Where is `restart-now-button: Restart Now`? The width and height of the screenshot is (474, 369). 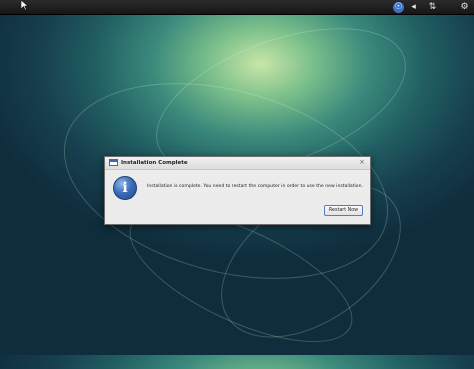
restart-now-button: Restart Now is located at coordinates (343, 210).